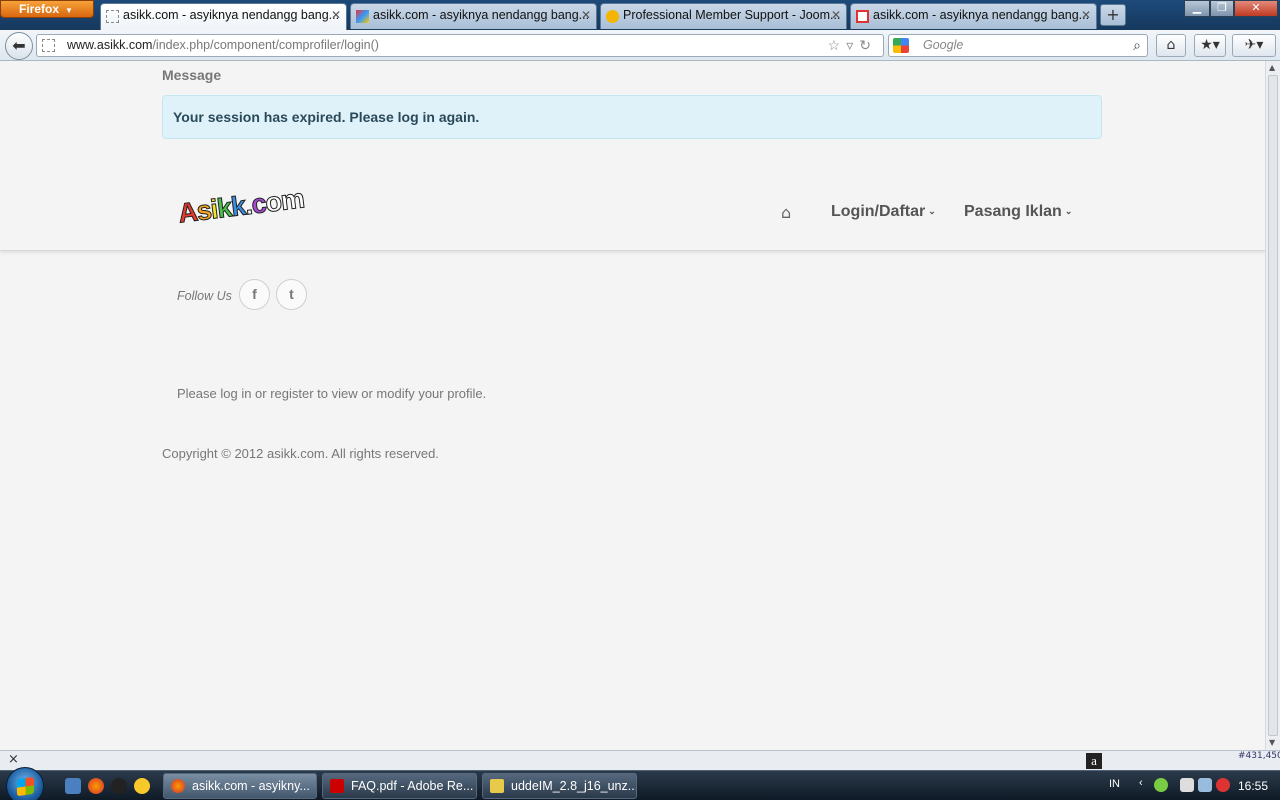  I want to click on url-host: www.asikk.com, so click(110, 45).